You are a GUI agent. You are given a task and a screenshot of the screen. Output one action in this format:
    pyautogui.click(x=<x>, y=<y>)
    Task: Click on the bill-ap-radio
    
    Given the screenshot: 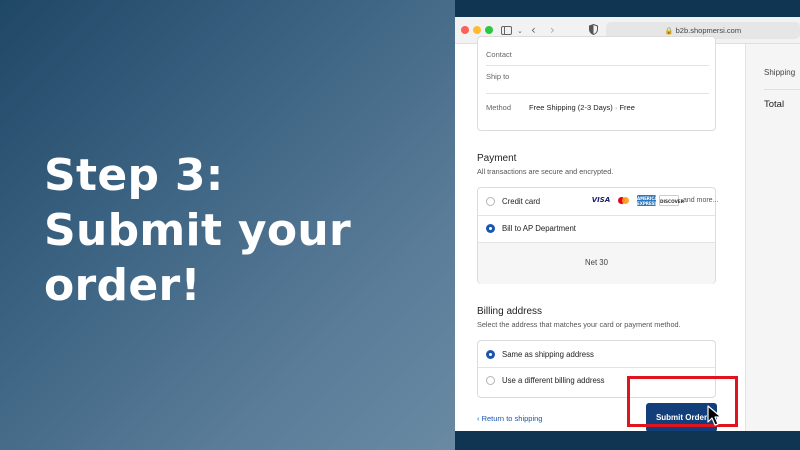 What is the action you would take?
    pyautogui.click(x=490, y=228)
    